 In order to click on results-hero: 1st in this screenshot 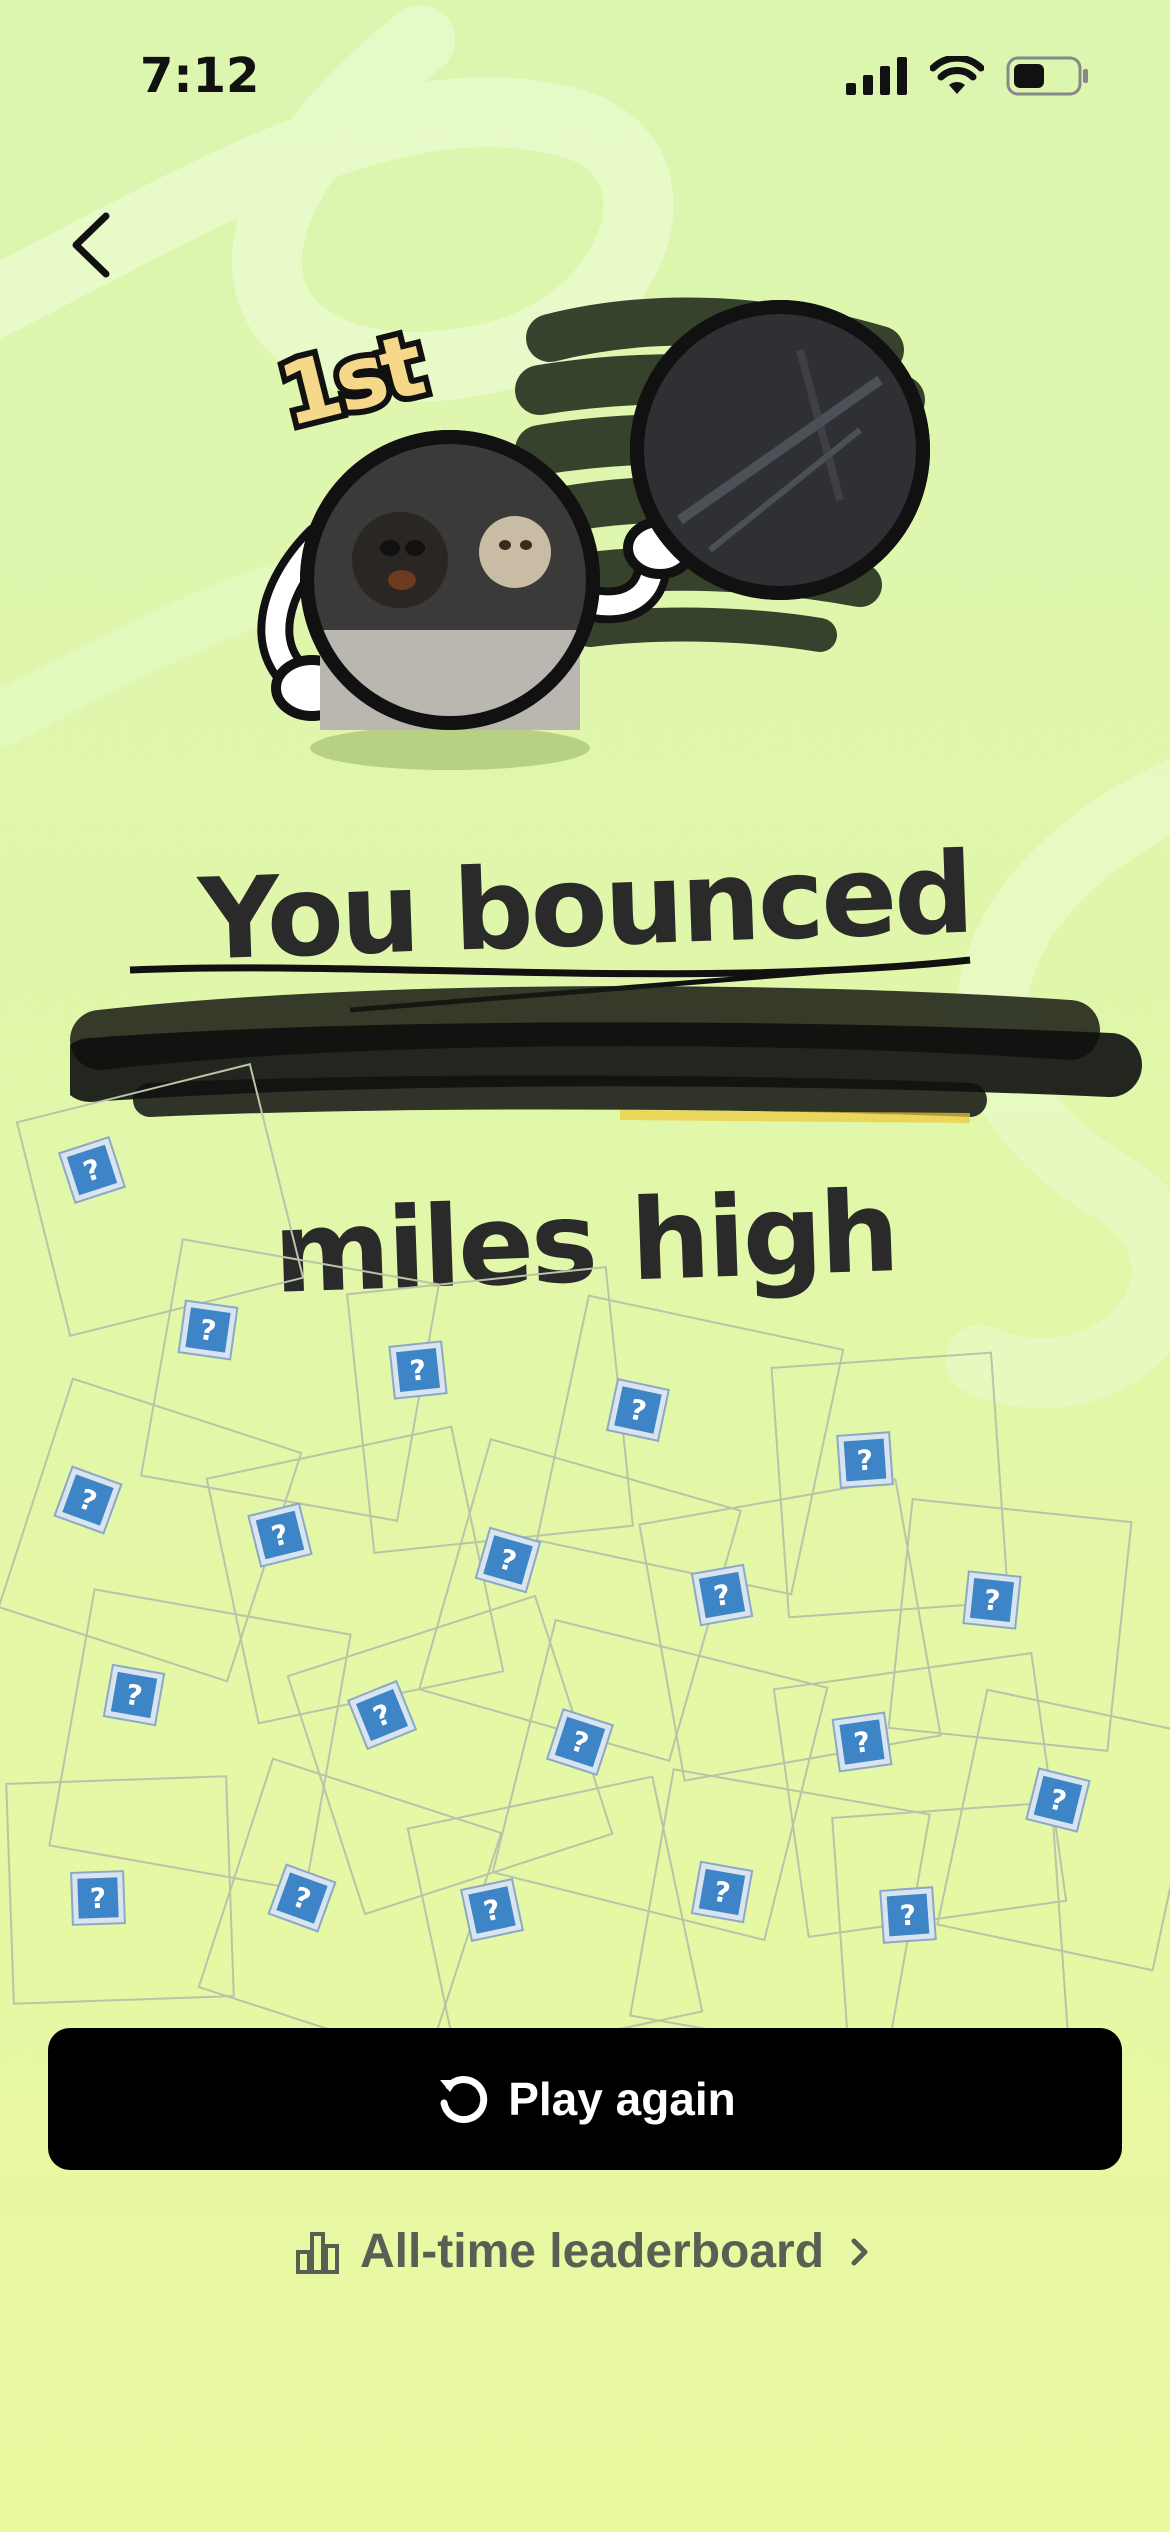, I will do `click(620, 530)`.